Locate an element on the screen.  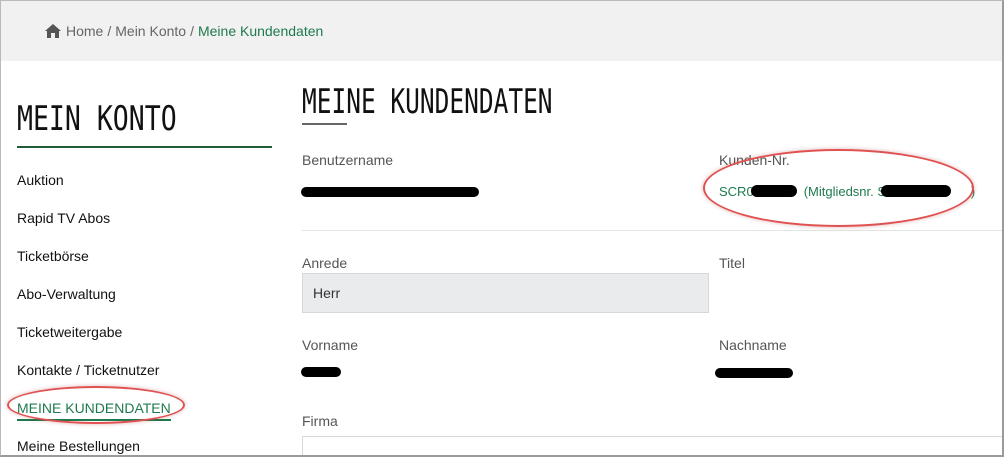
titel-label: Titel is located at coordinates (732, 263).